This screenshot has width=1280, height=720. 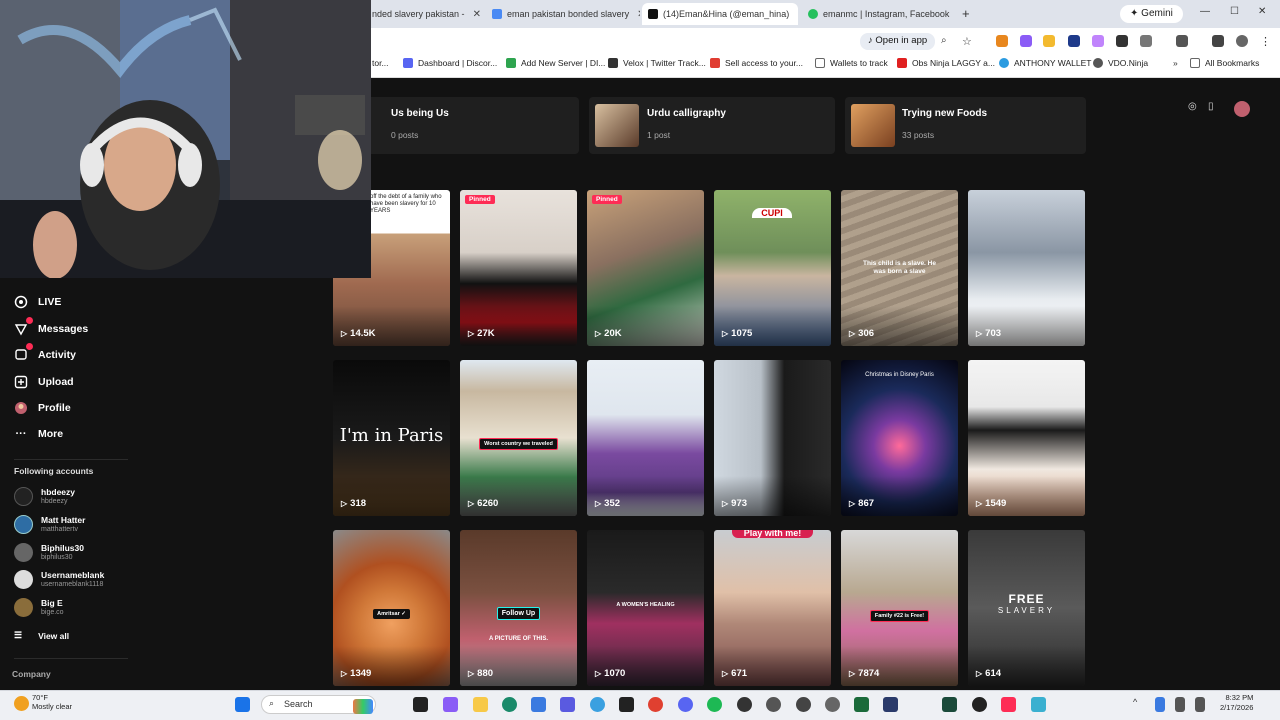 What do you see at coordinates (480, 704) in the screenshot?
I see `file-explorer-icon` at bounding box center [480, 704].